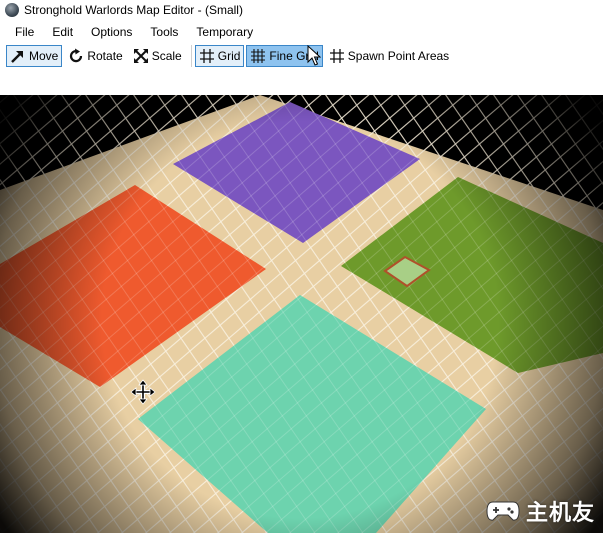 This screenshot has height=533, width=603. I want to click on fine-grid-icon, so click(258, 56).